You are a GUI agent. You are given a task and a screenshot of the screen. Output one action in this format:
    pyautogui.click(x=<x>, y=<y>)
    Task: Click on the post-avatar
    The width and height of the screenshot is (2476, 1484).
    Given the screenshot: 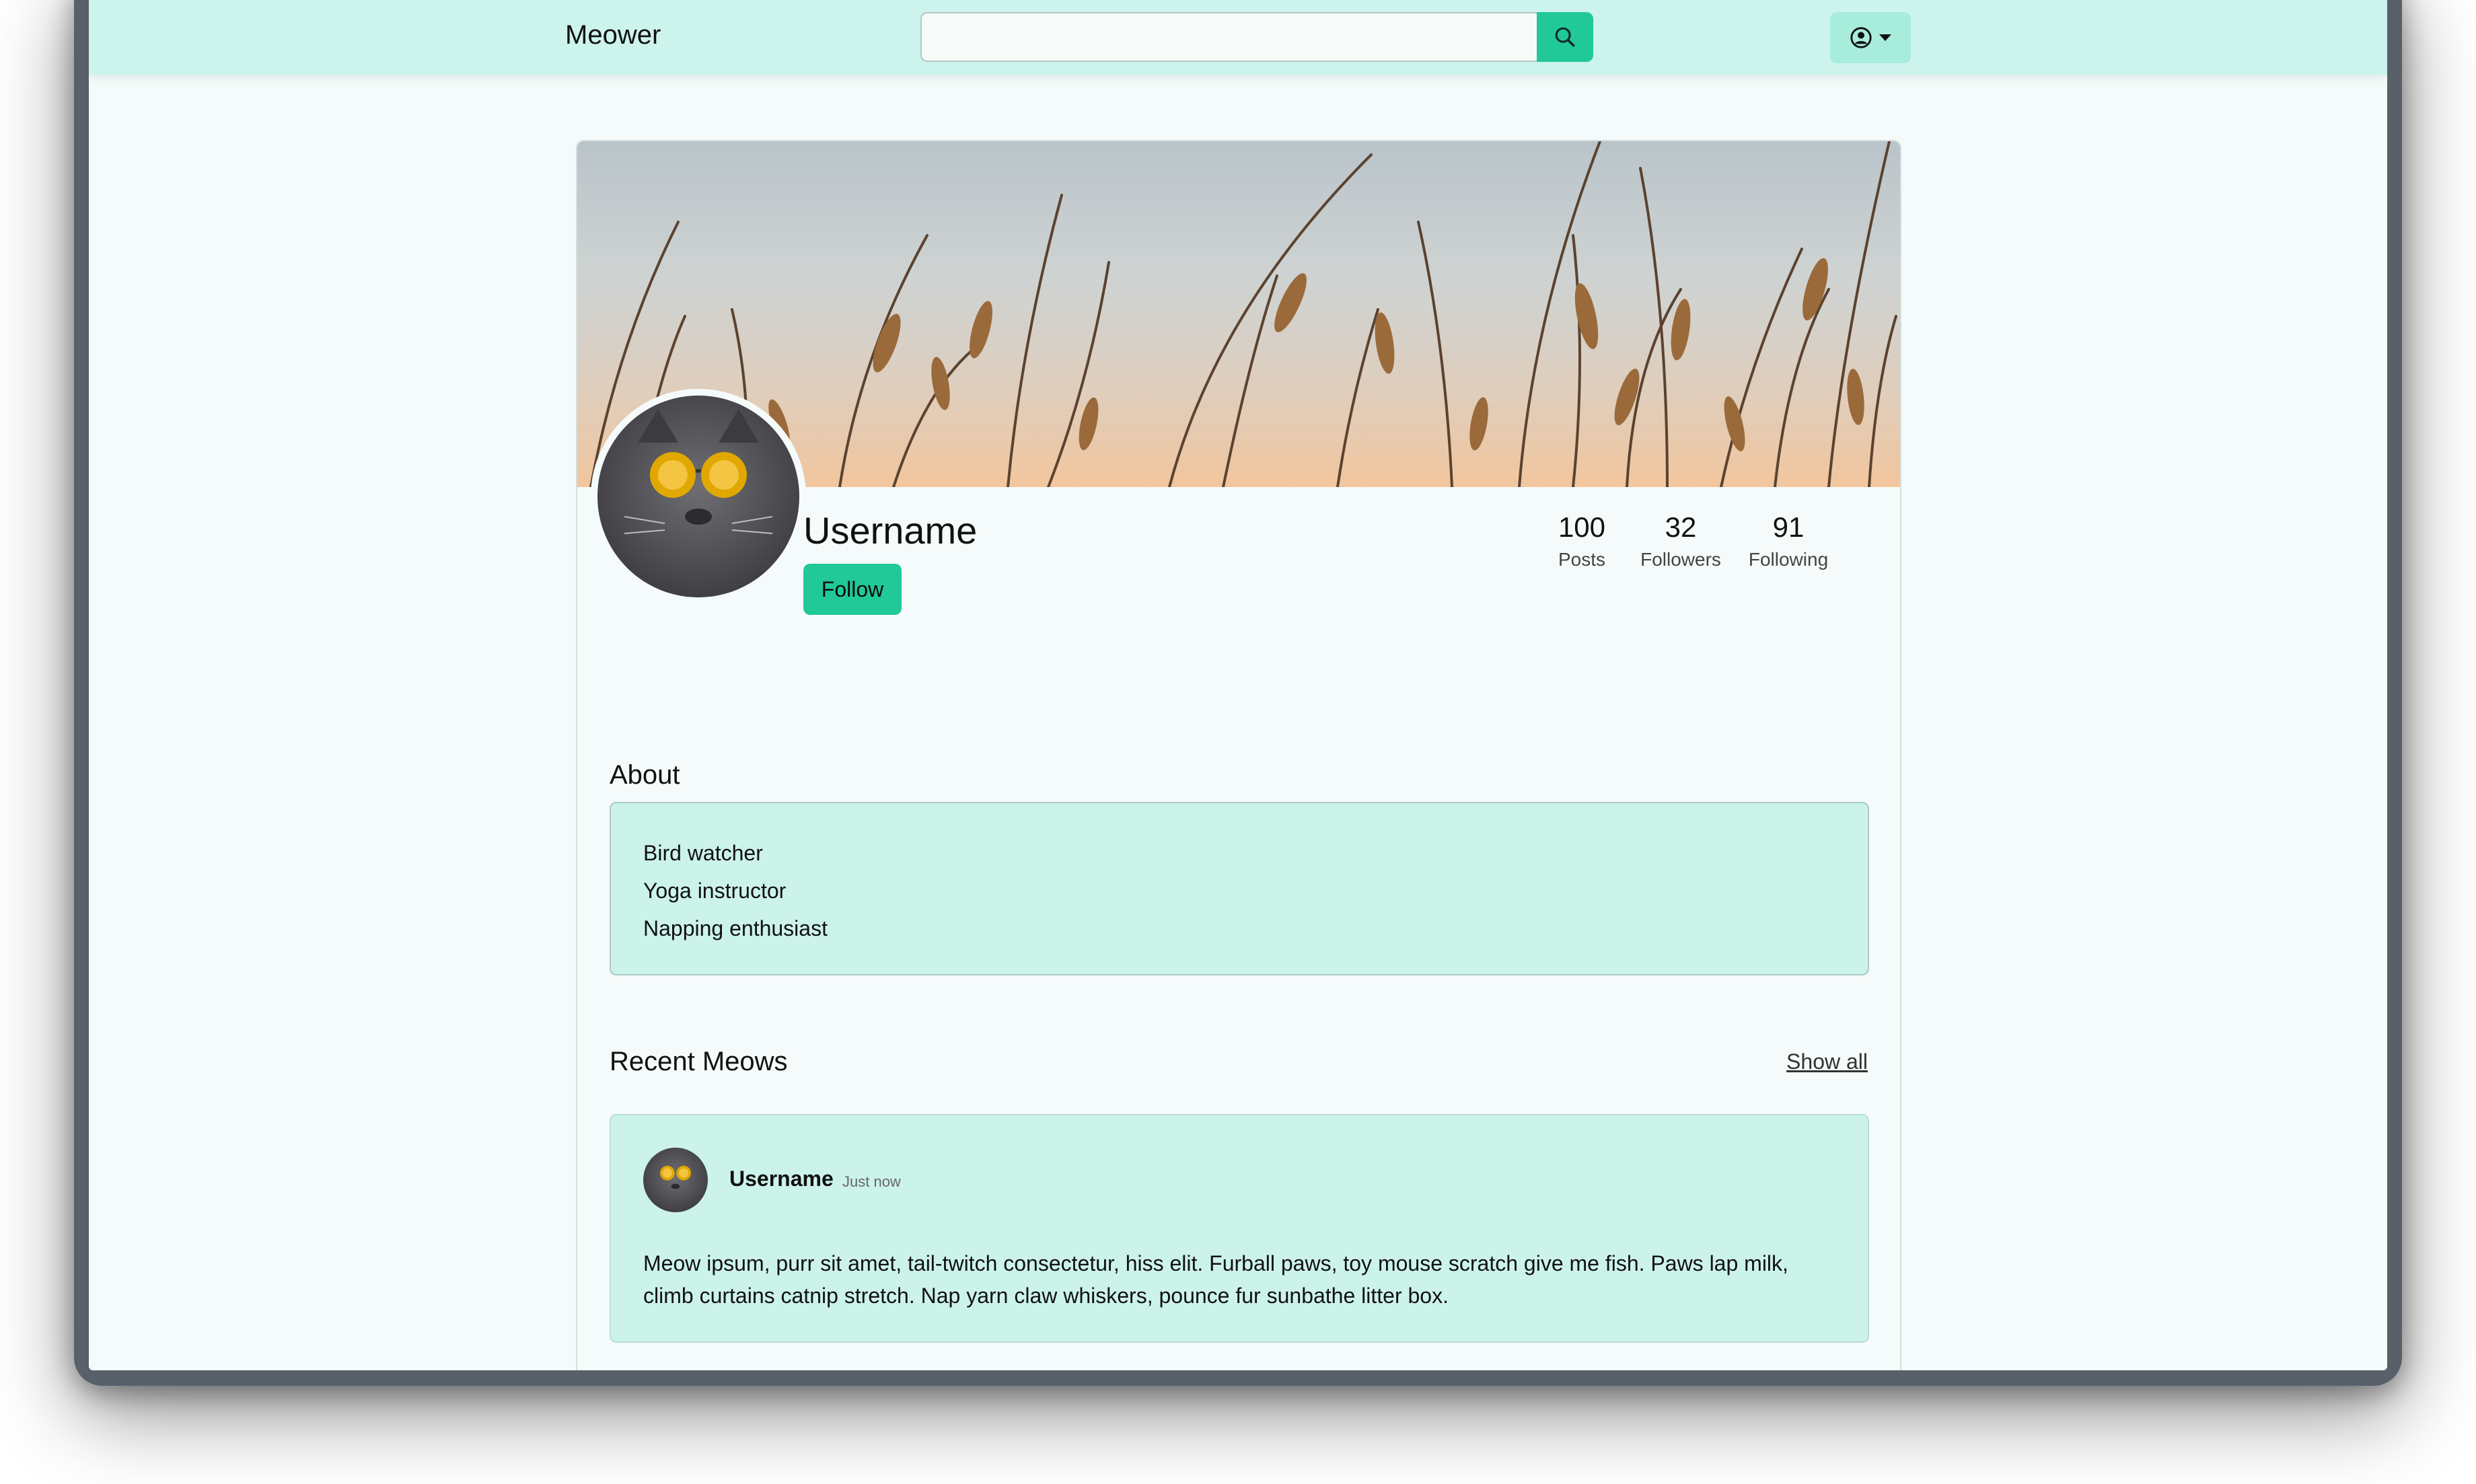 What is the action you would take?
    pyautogui.click(x=675, y=1180)
    